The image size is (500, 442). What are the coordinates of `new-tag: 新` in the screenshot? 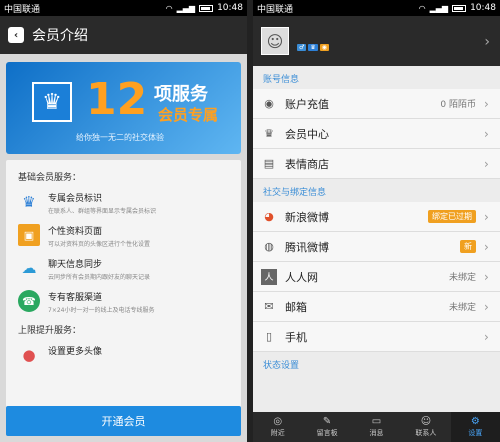 It's located at (468, 246).